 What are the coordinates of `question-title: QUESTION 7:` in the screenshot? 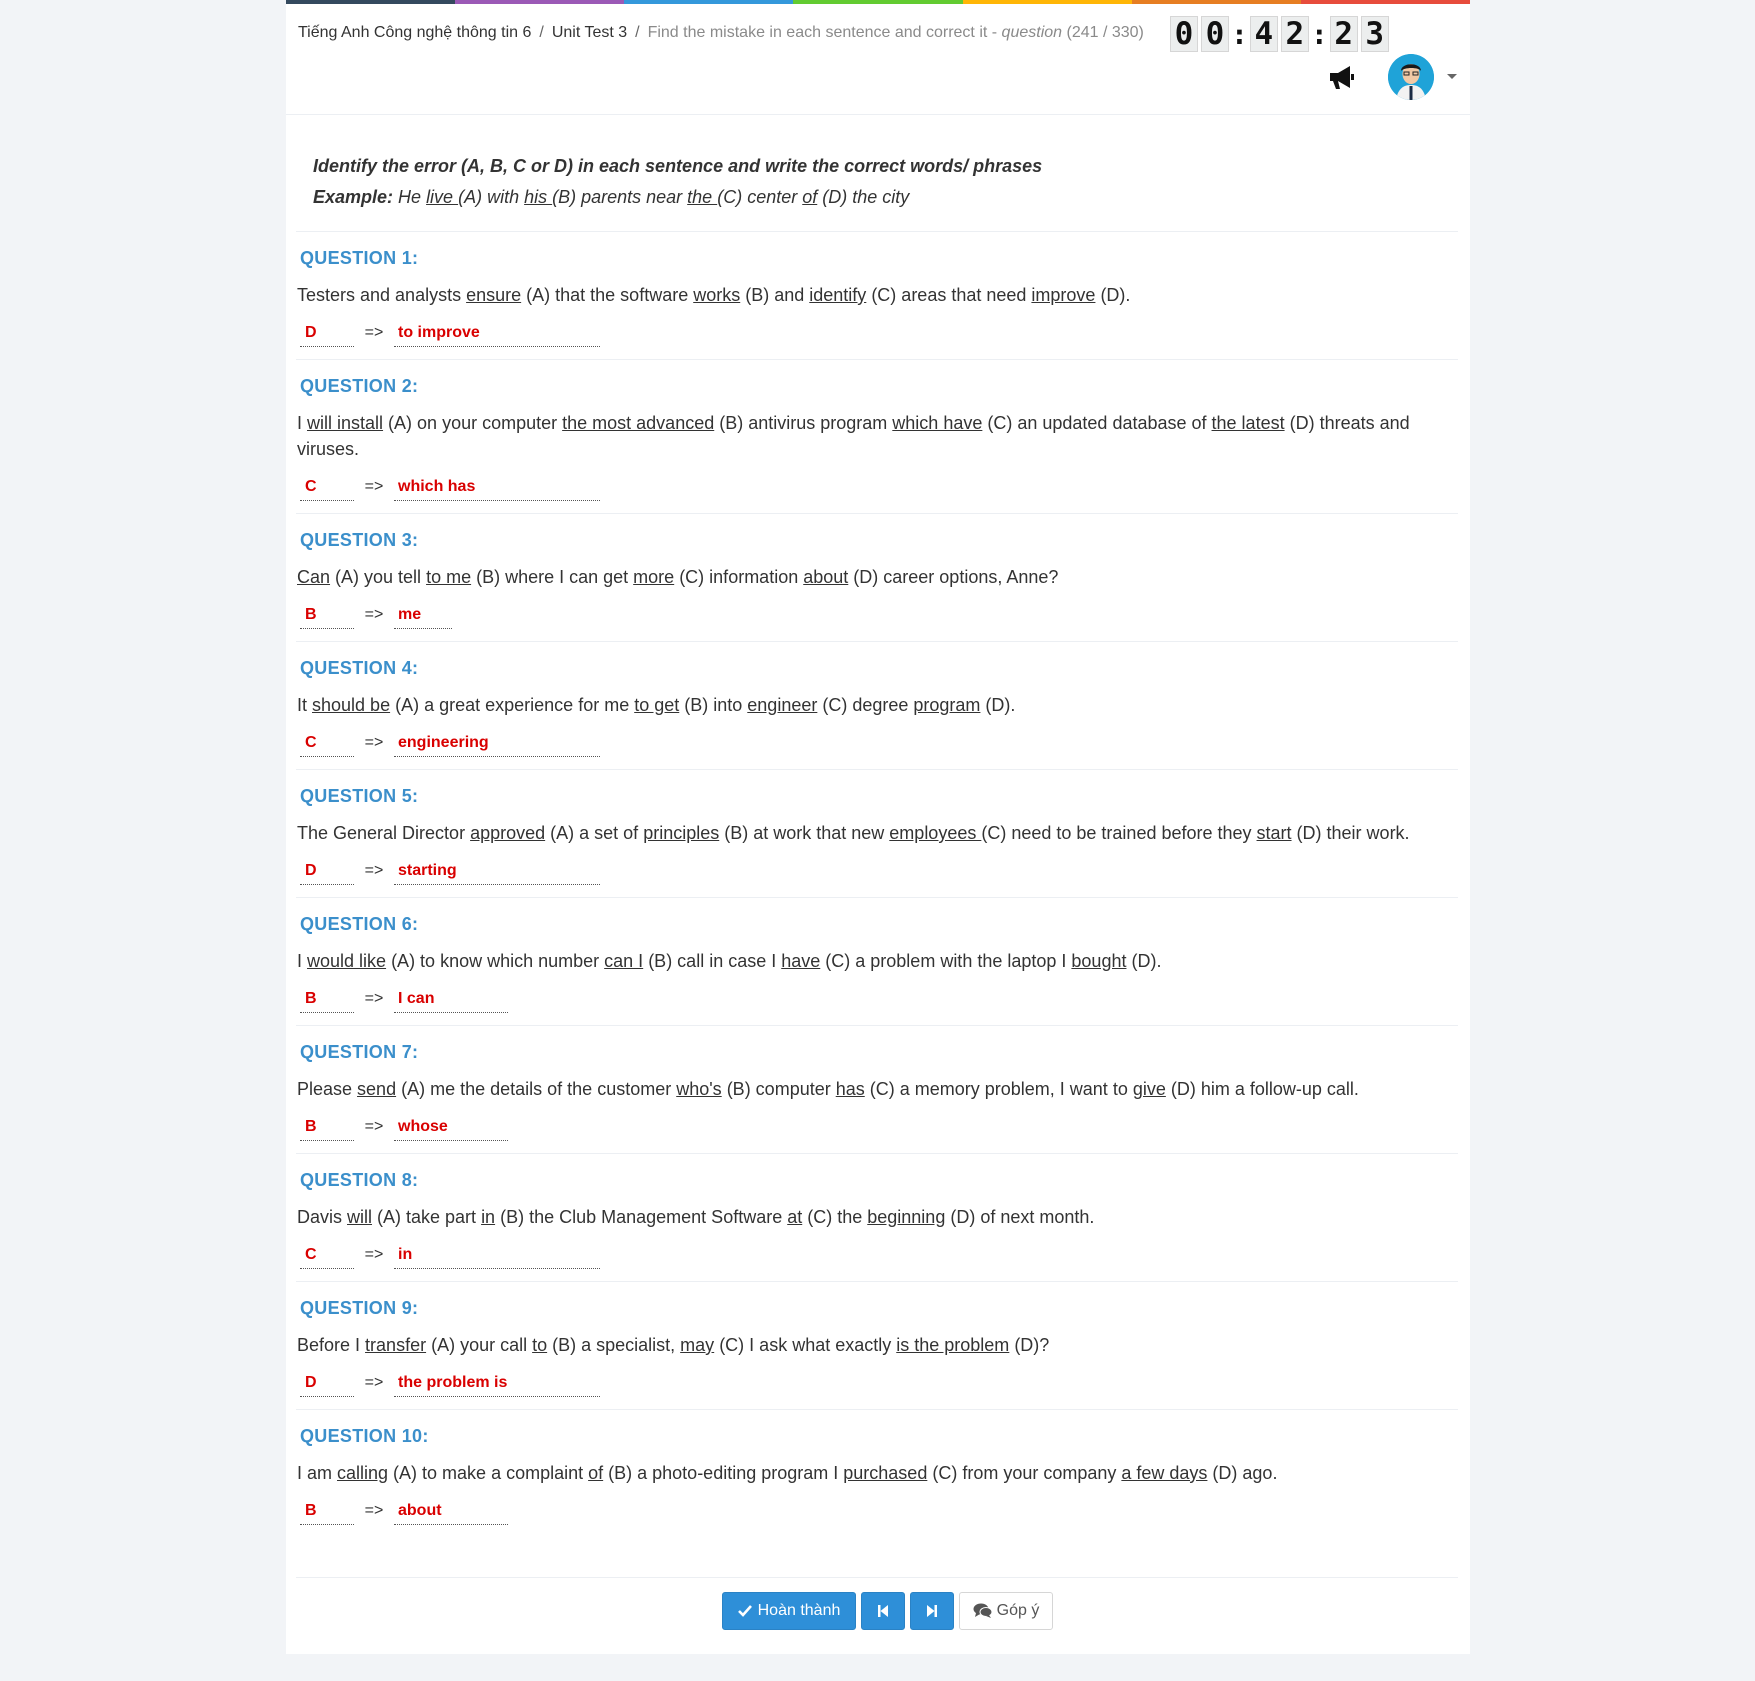 It's located at (359, 1052).